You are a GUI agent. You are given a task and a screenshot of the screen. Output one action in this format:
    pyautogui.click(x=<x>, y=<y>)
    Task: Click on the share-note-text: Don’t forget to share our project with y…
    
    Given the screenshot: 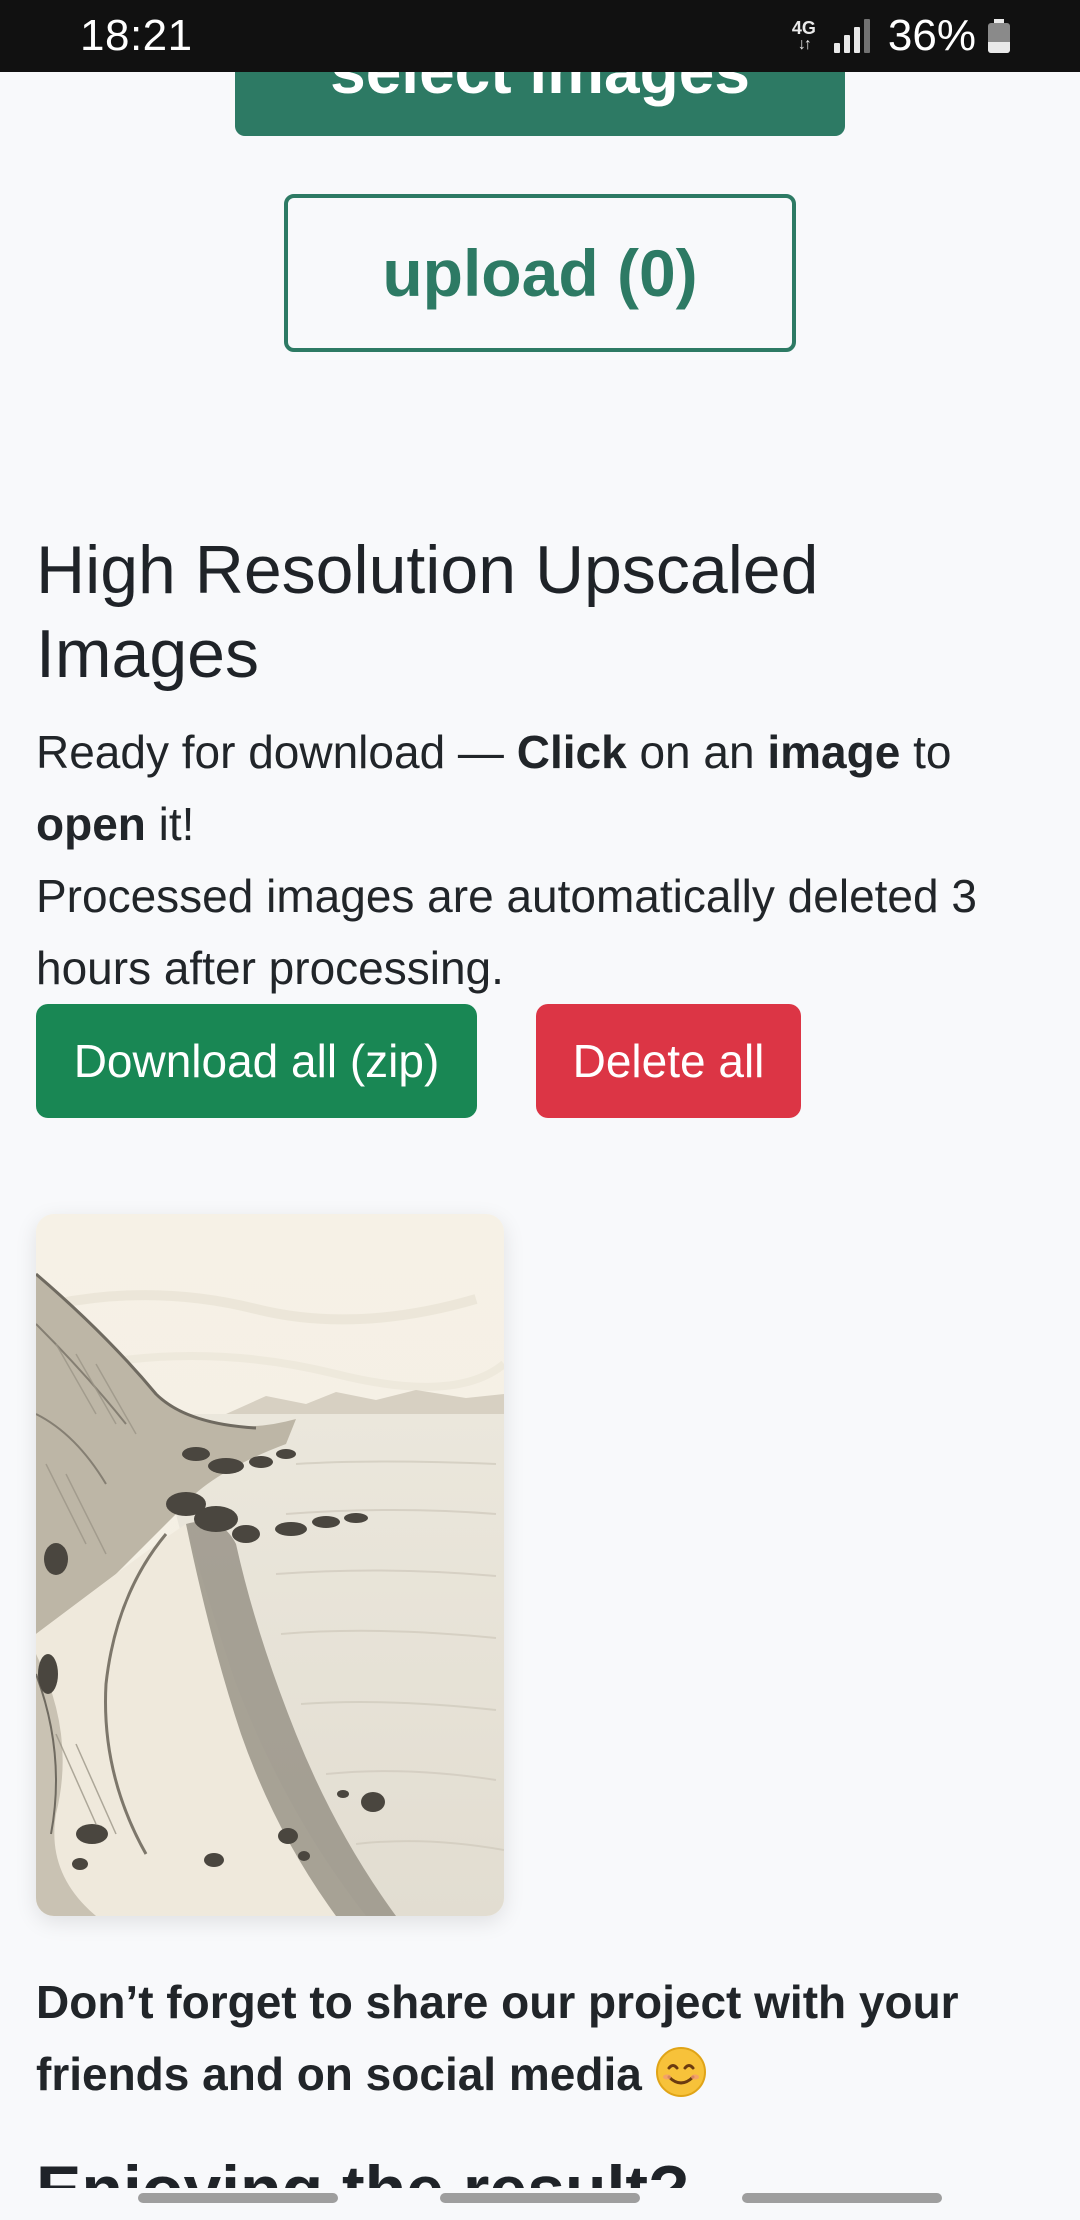 What is the action you would take?
    pyautogui.click(x=497, y=2038)
    